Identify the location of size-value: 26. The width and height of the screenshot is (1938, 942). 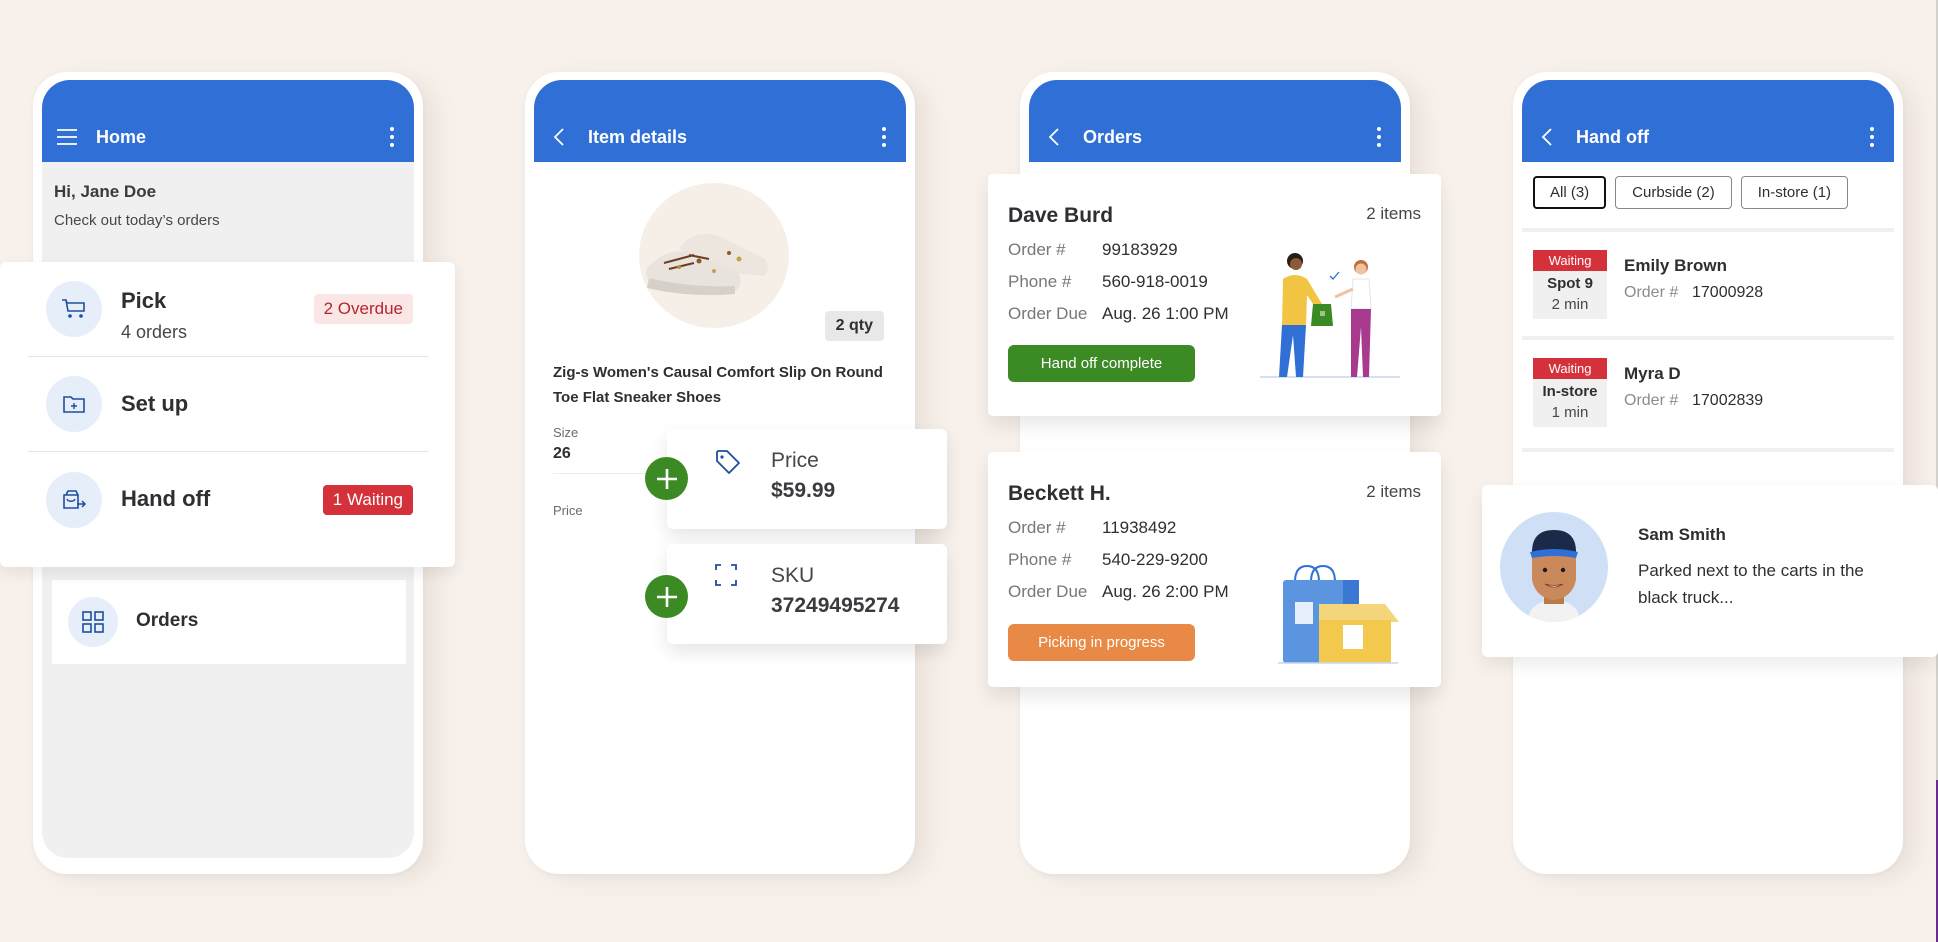
(562, 453).